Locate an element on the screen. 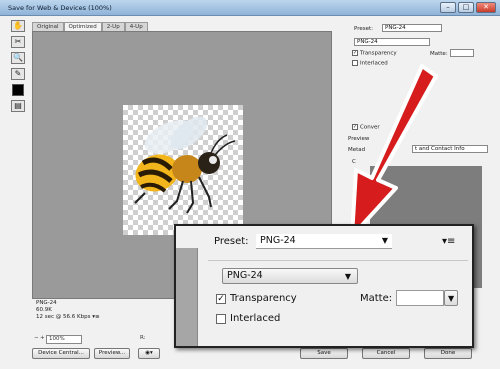 Image resolution: width=500 pixels, height=369 pixels. hand-tool-icon: ✋ is located at coordinates (18, 26).